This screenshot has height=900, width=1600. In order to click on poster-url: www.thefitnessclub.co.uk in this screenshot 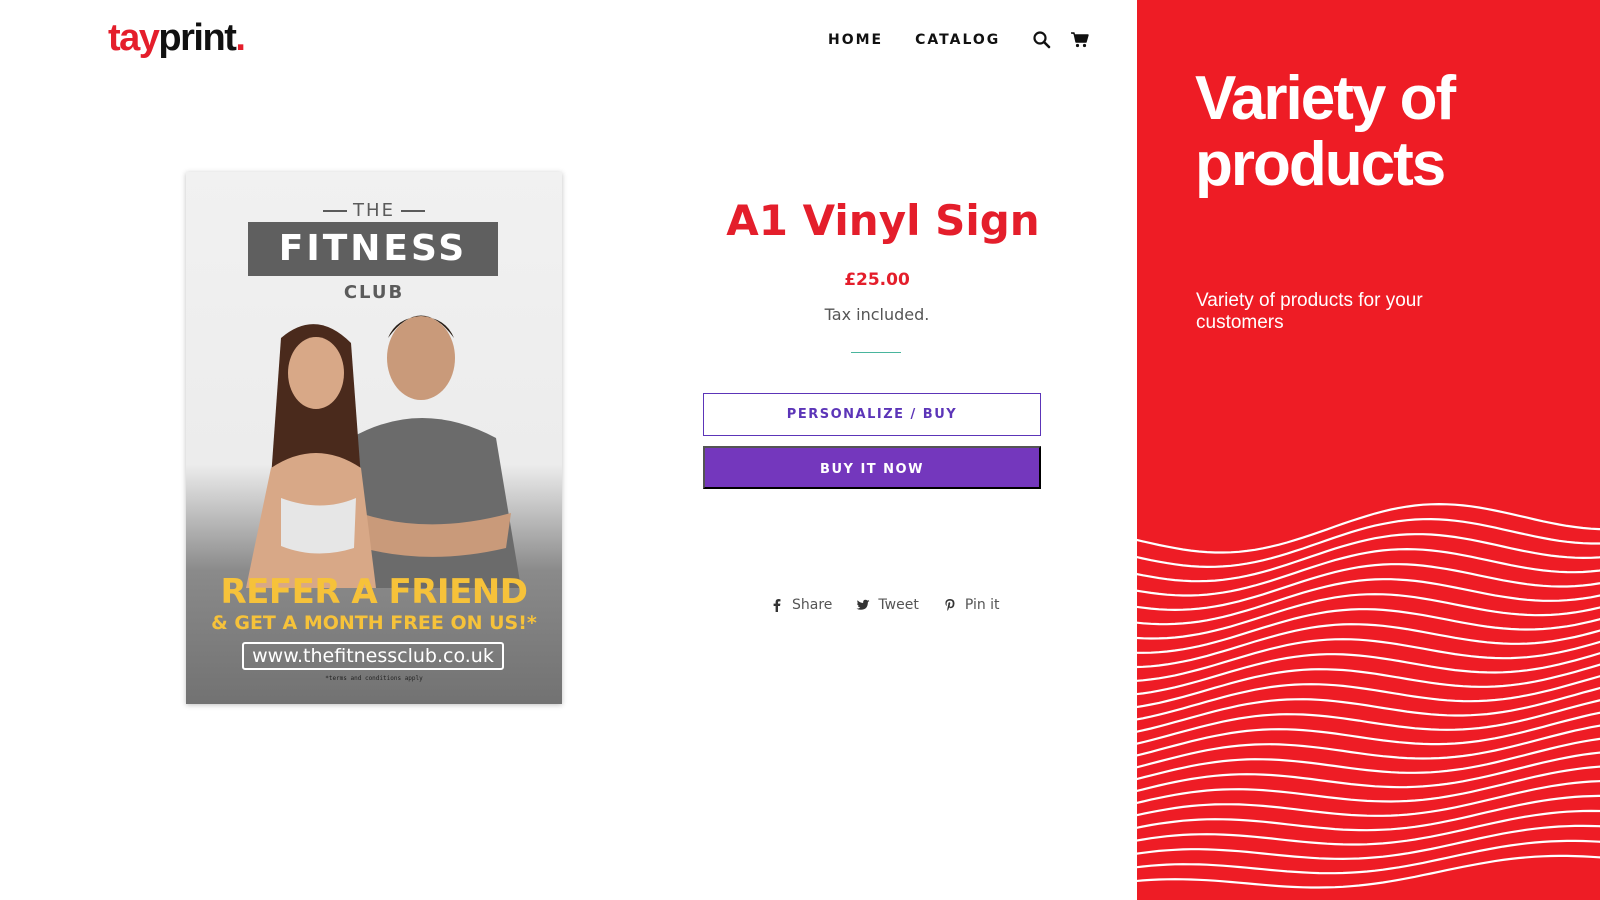, I will do `click(373, 656)`.